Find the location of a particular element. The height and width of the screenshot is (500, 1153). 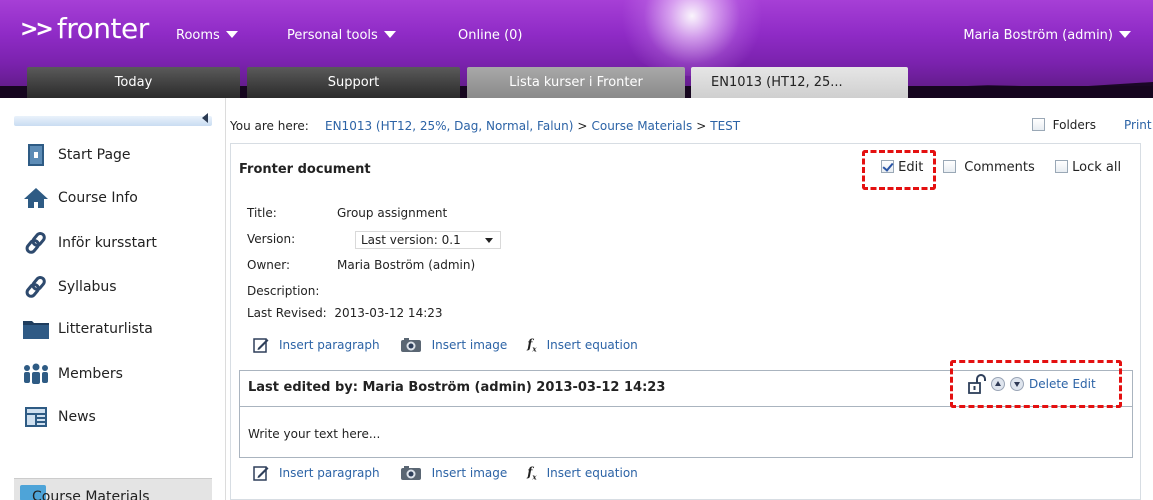

lock-all-option: Lock all is located at coordinates (1088, 167).